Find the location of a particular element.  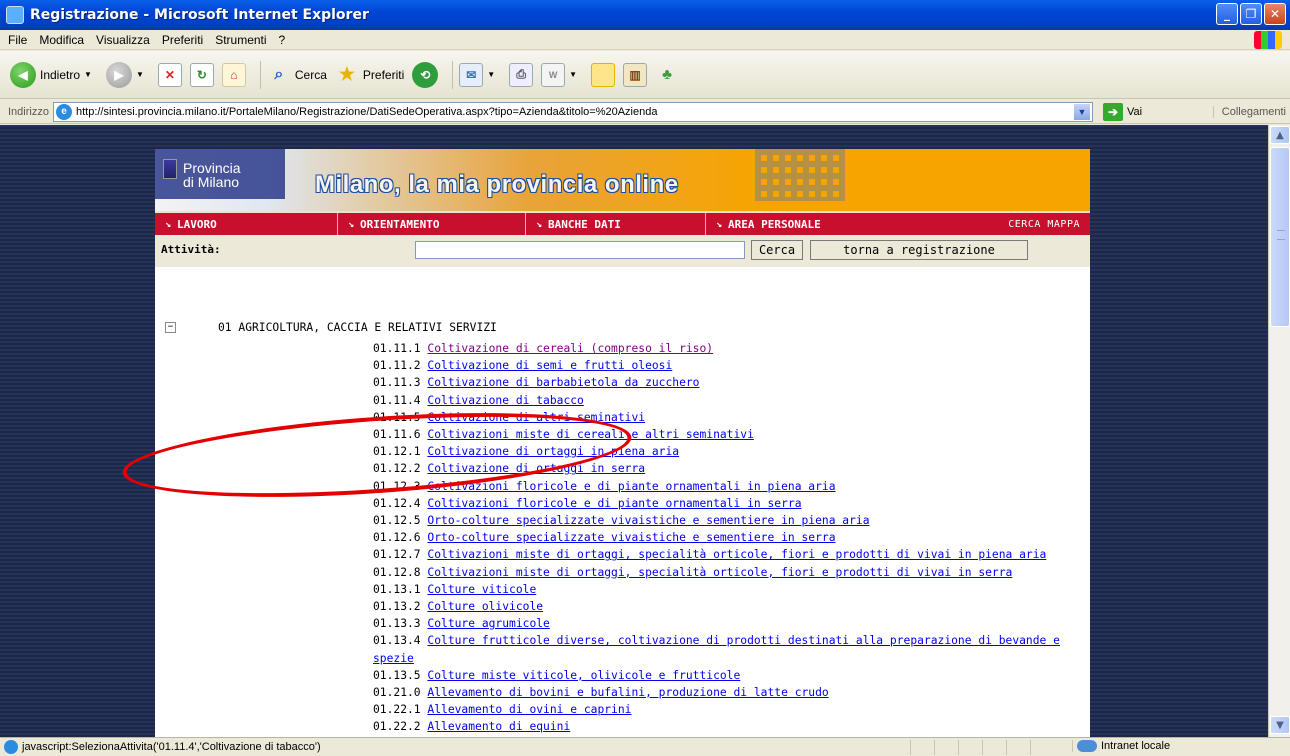

banner-decoration is located at coordinates (800, 175).